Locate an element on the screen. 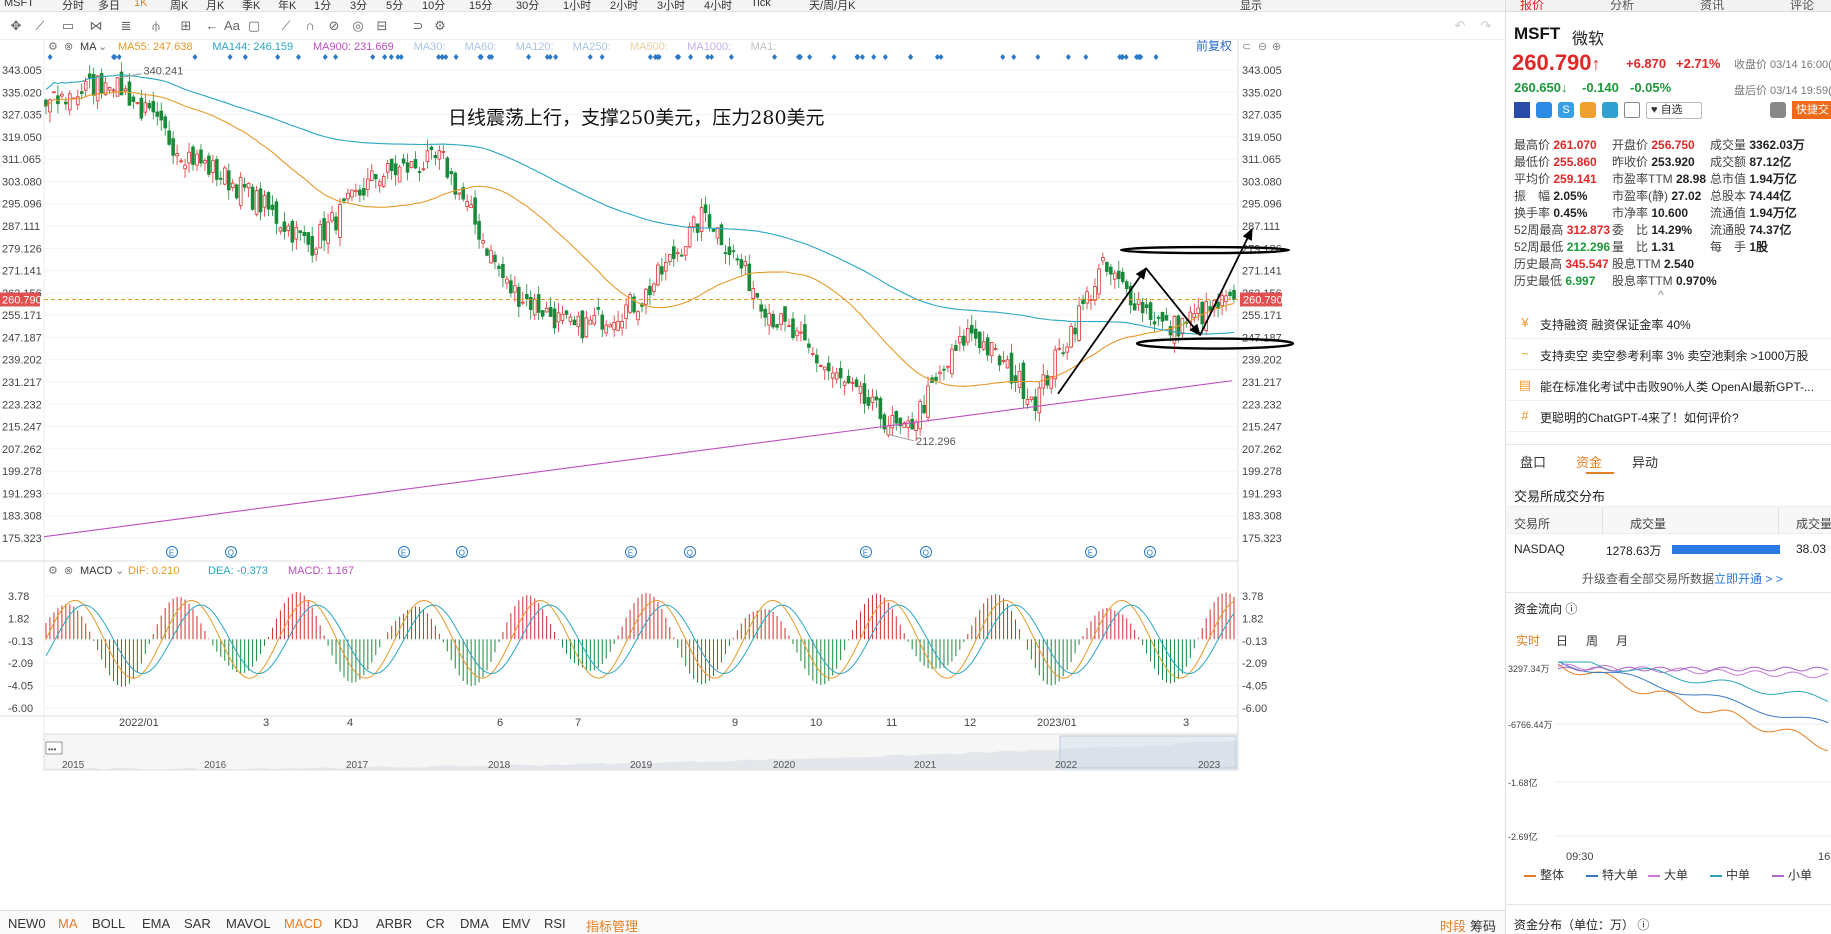 This screenshot has width=1831, height=934. period-tab: 3小时 is located at coordinates (671, 5).